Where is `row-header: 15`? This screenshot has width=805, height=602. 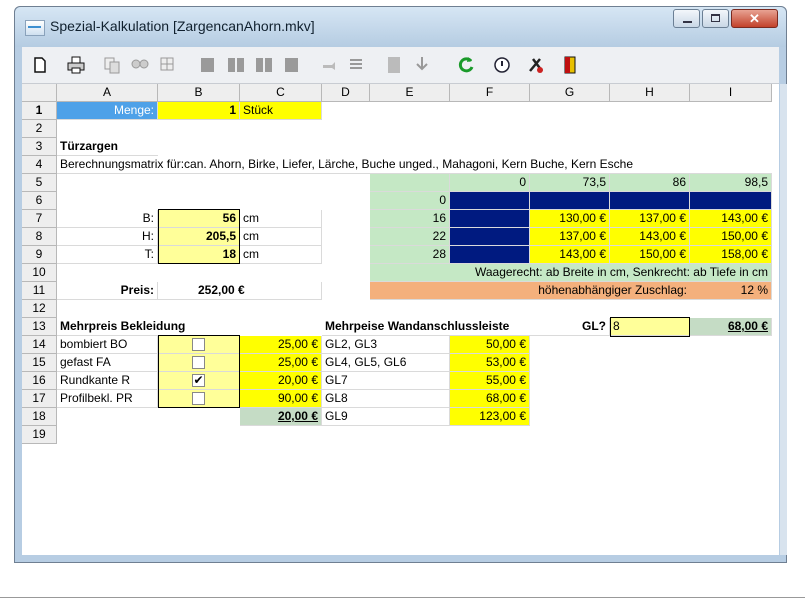 row-header: 15 is located at coordinates (39, 363).